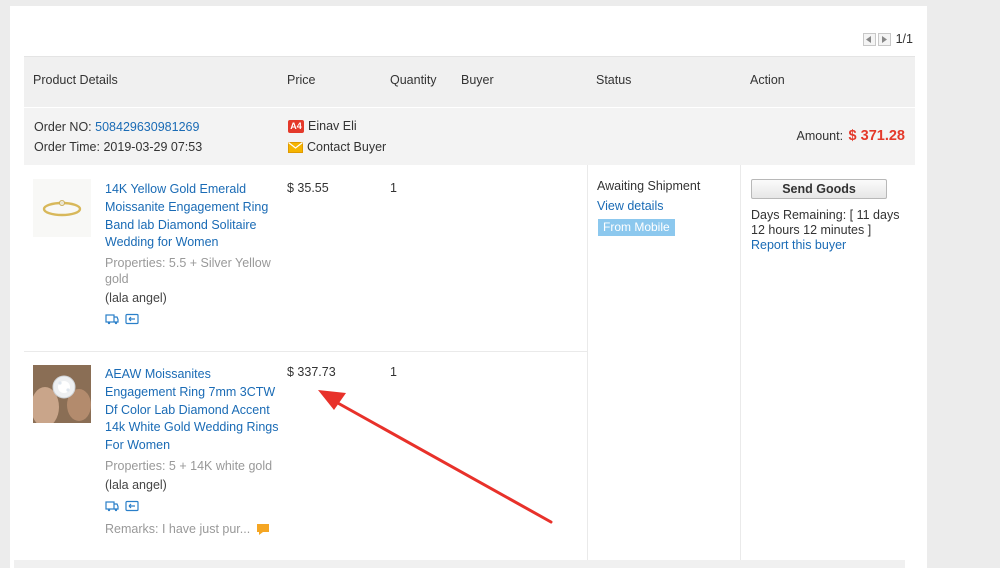 The image size is (1000, 568). What do you see at coordinates (636, 227) in the screenshot?
I see `from-mobile-badge: From Mobile` at bounding box center [636, 227].